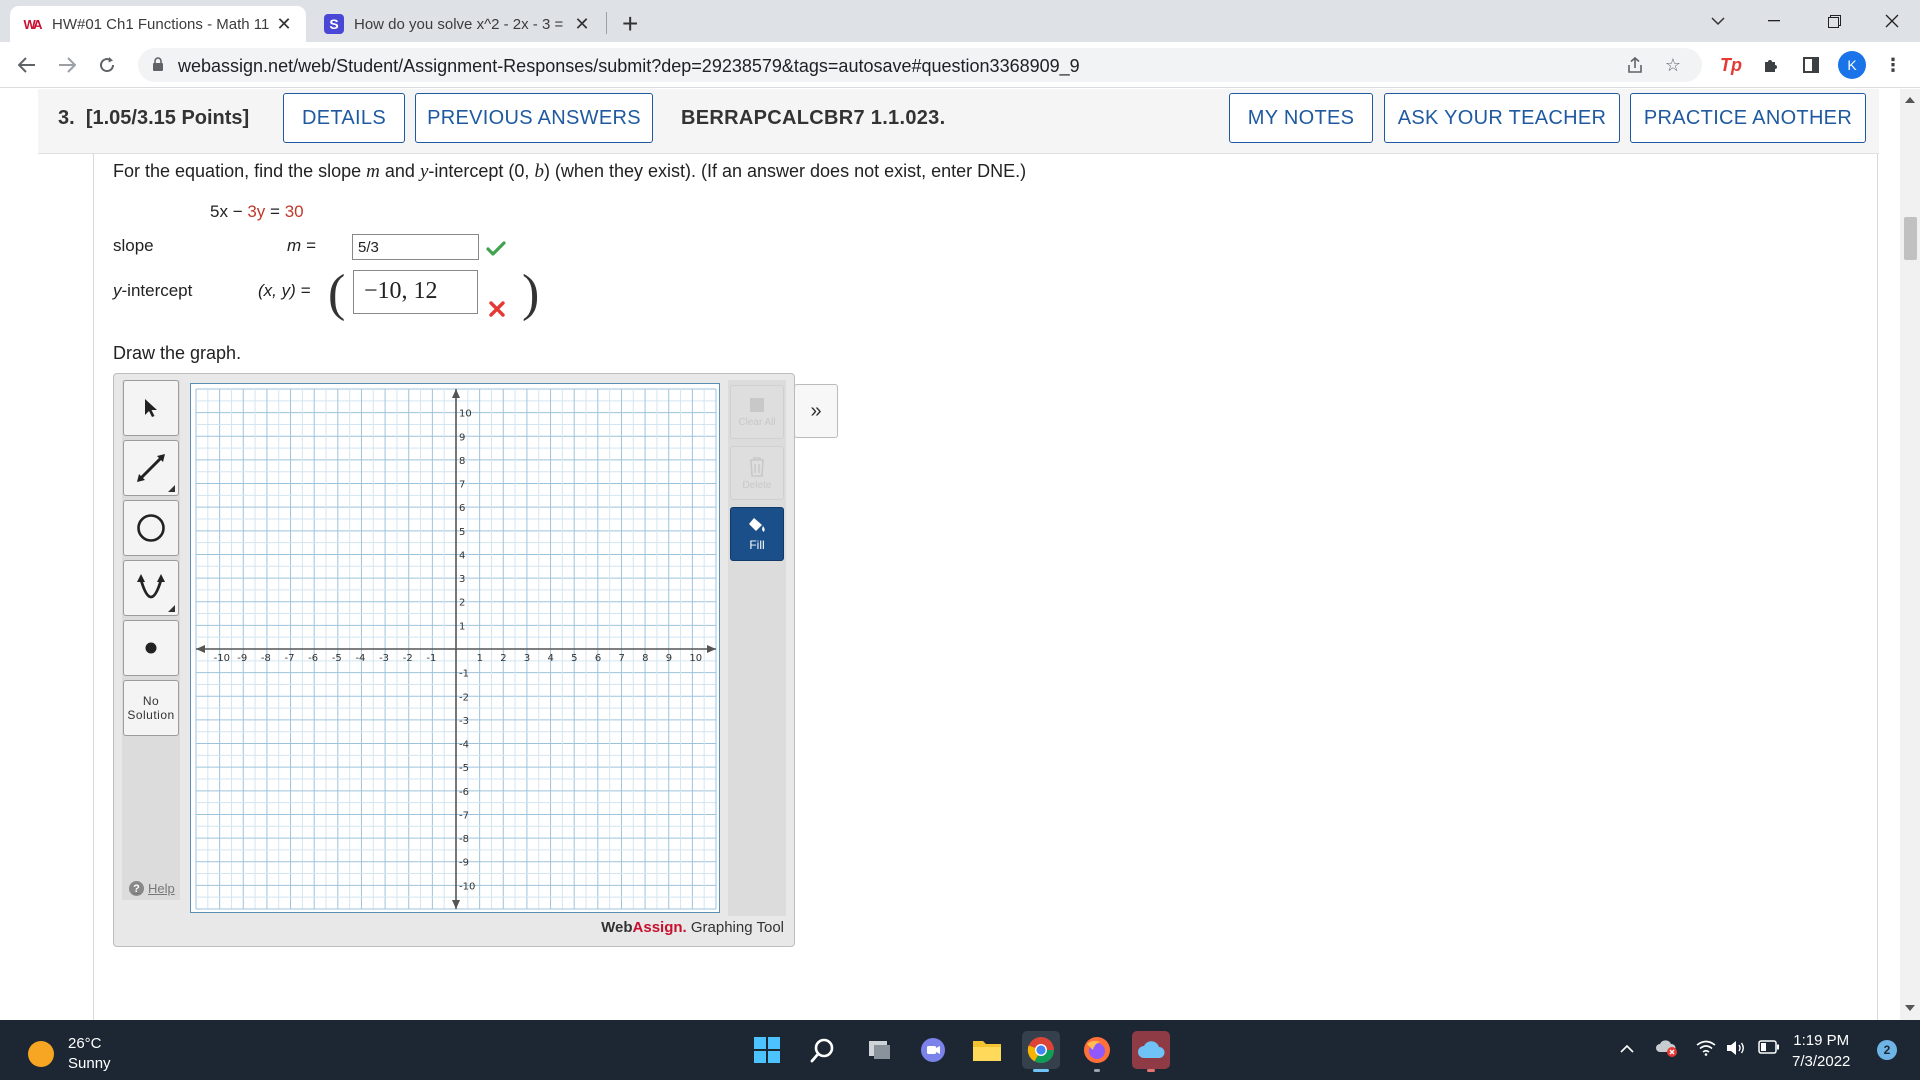  Describe the element at coordinates (266, 658) in the screenshot. I see `x-tick-label: -8` at that location.